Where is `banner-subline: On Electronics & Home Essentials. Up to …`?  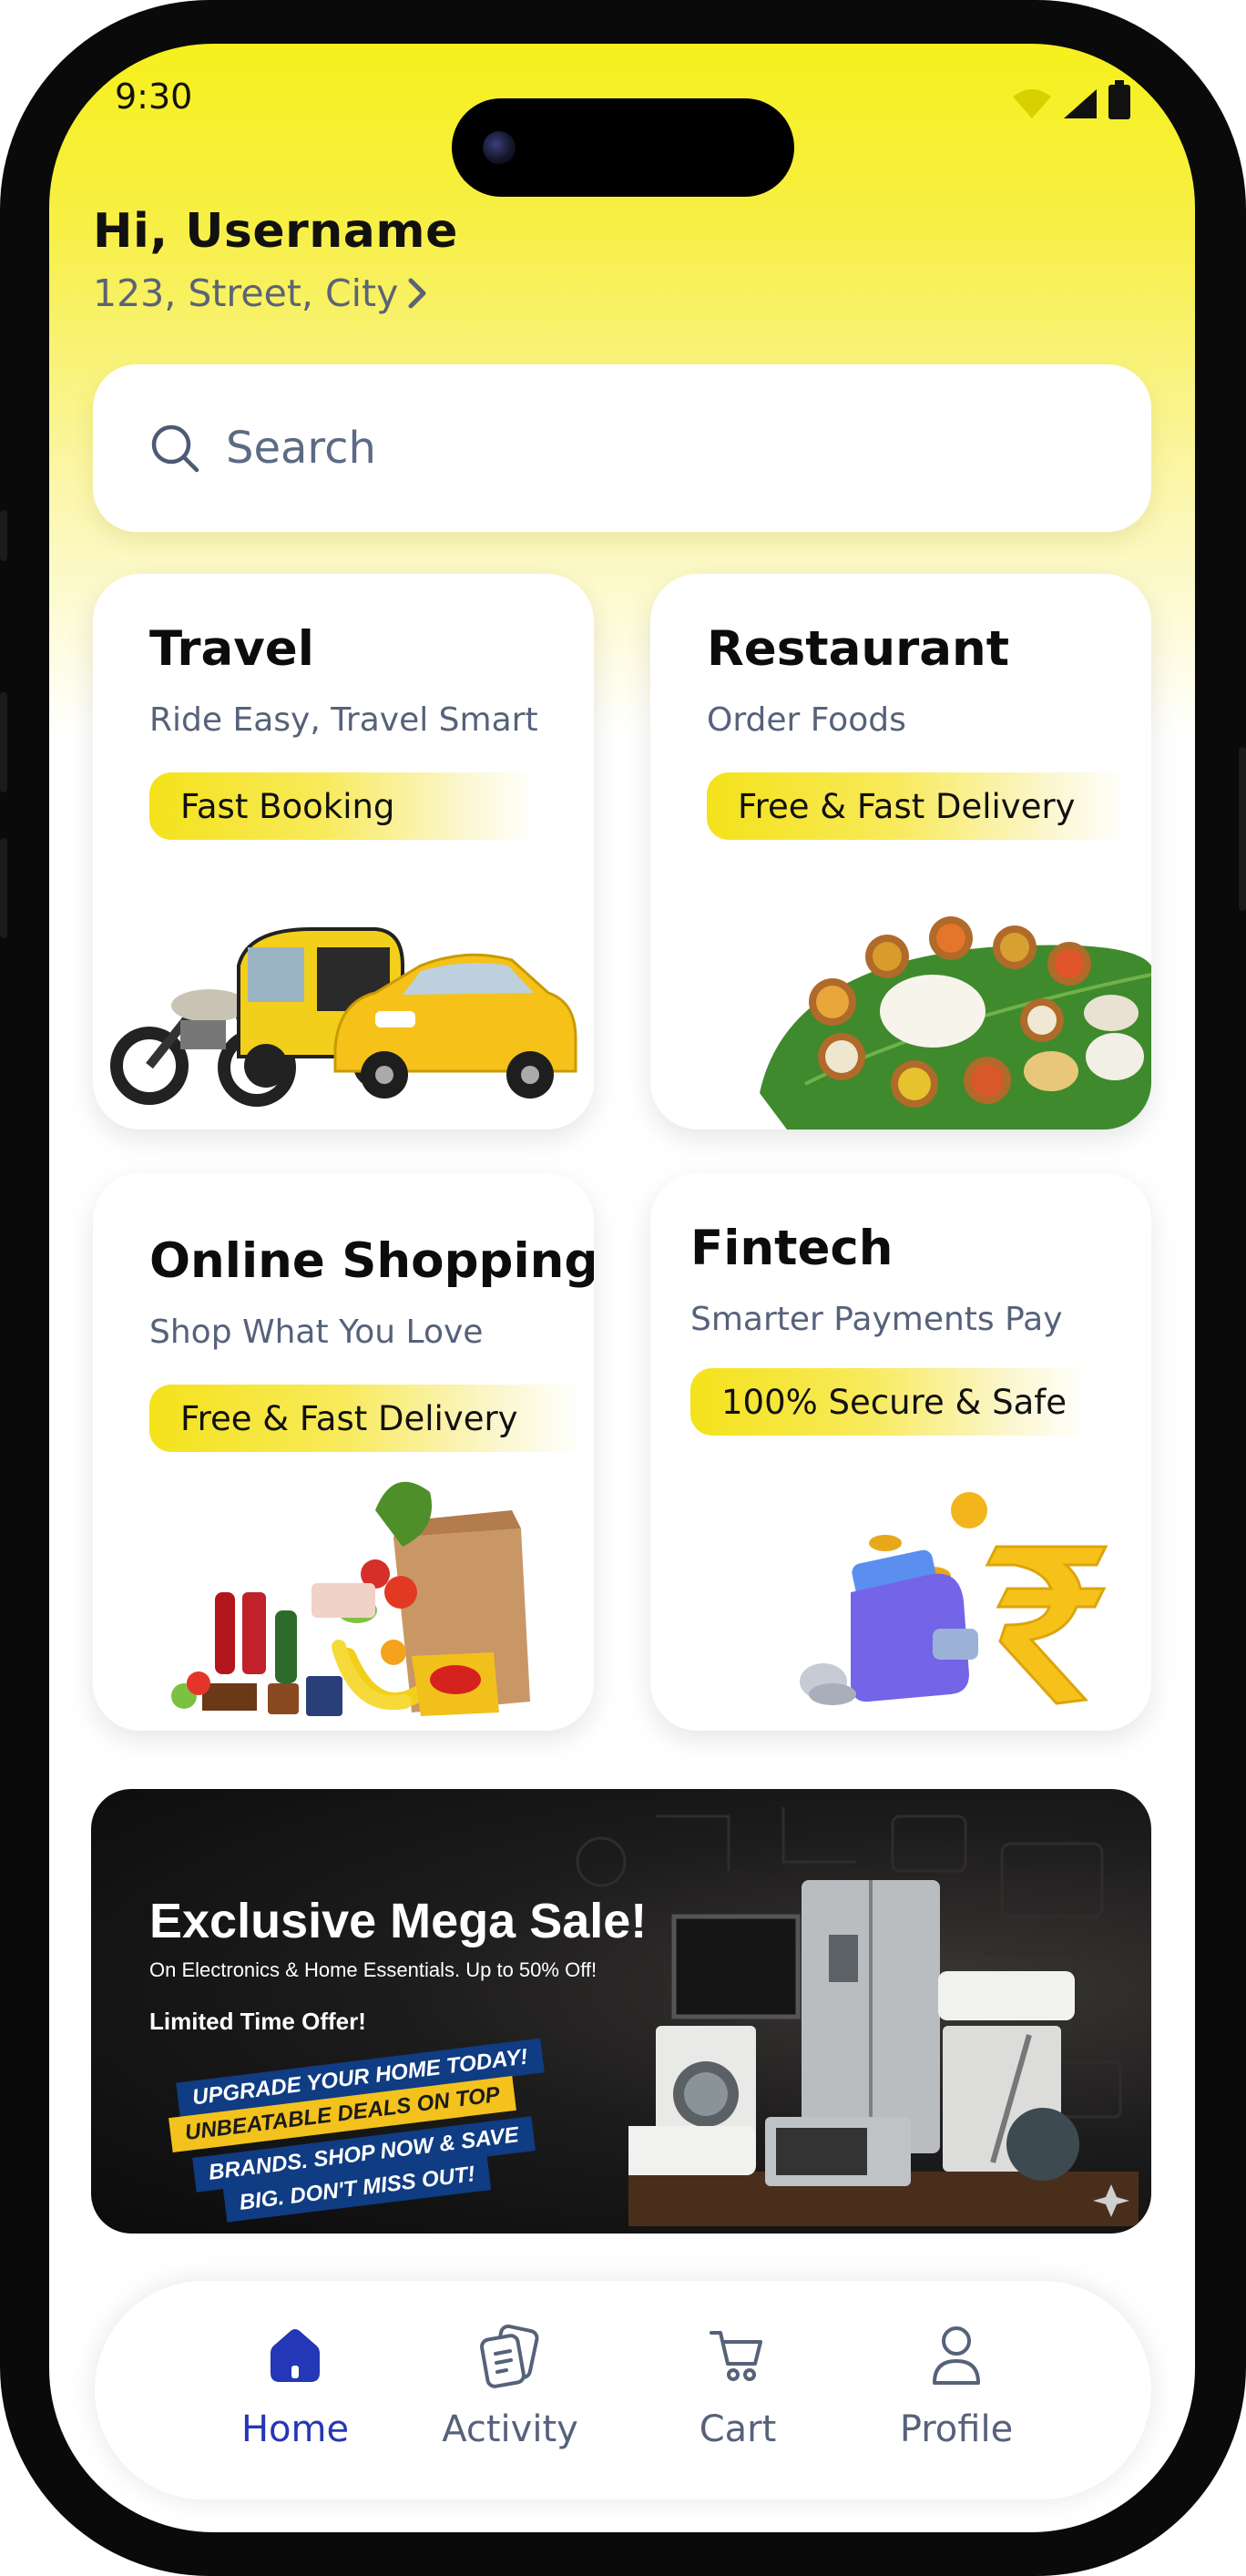
banner-subline: On Electronics & Home Essentials. Up to … is located at coordinates (373, 1969).